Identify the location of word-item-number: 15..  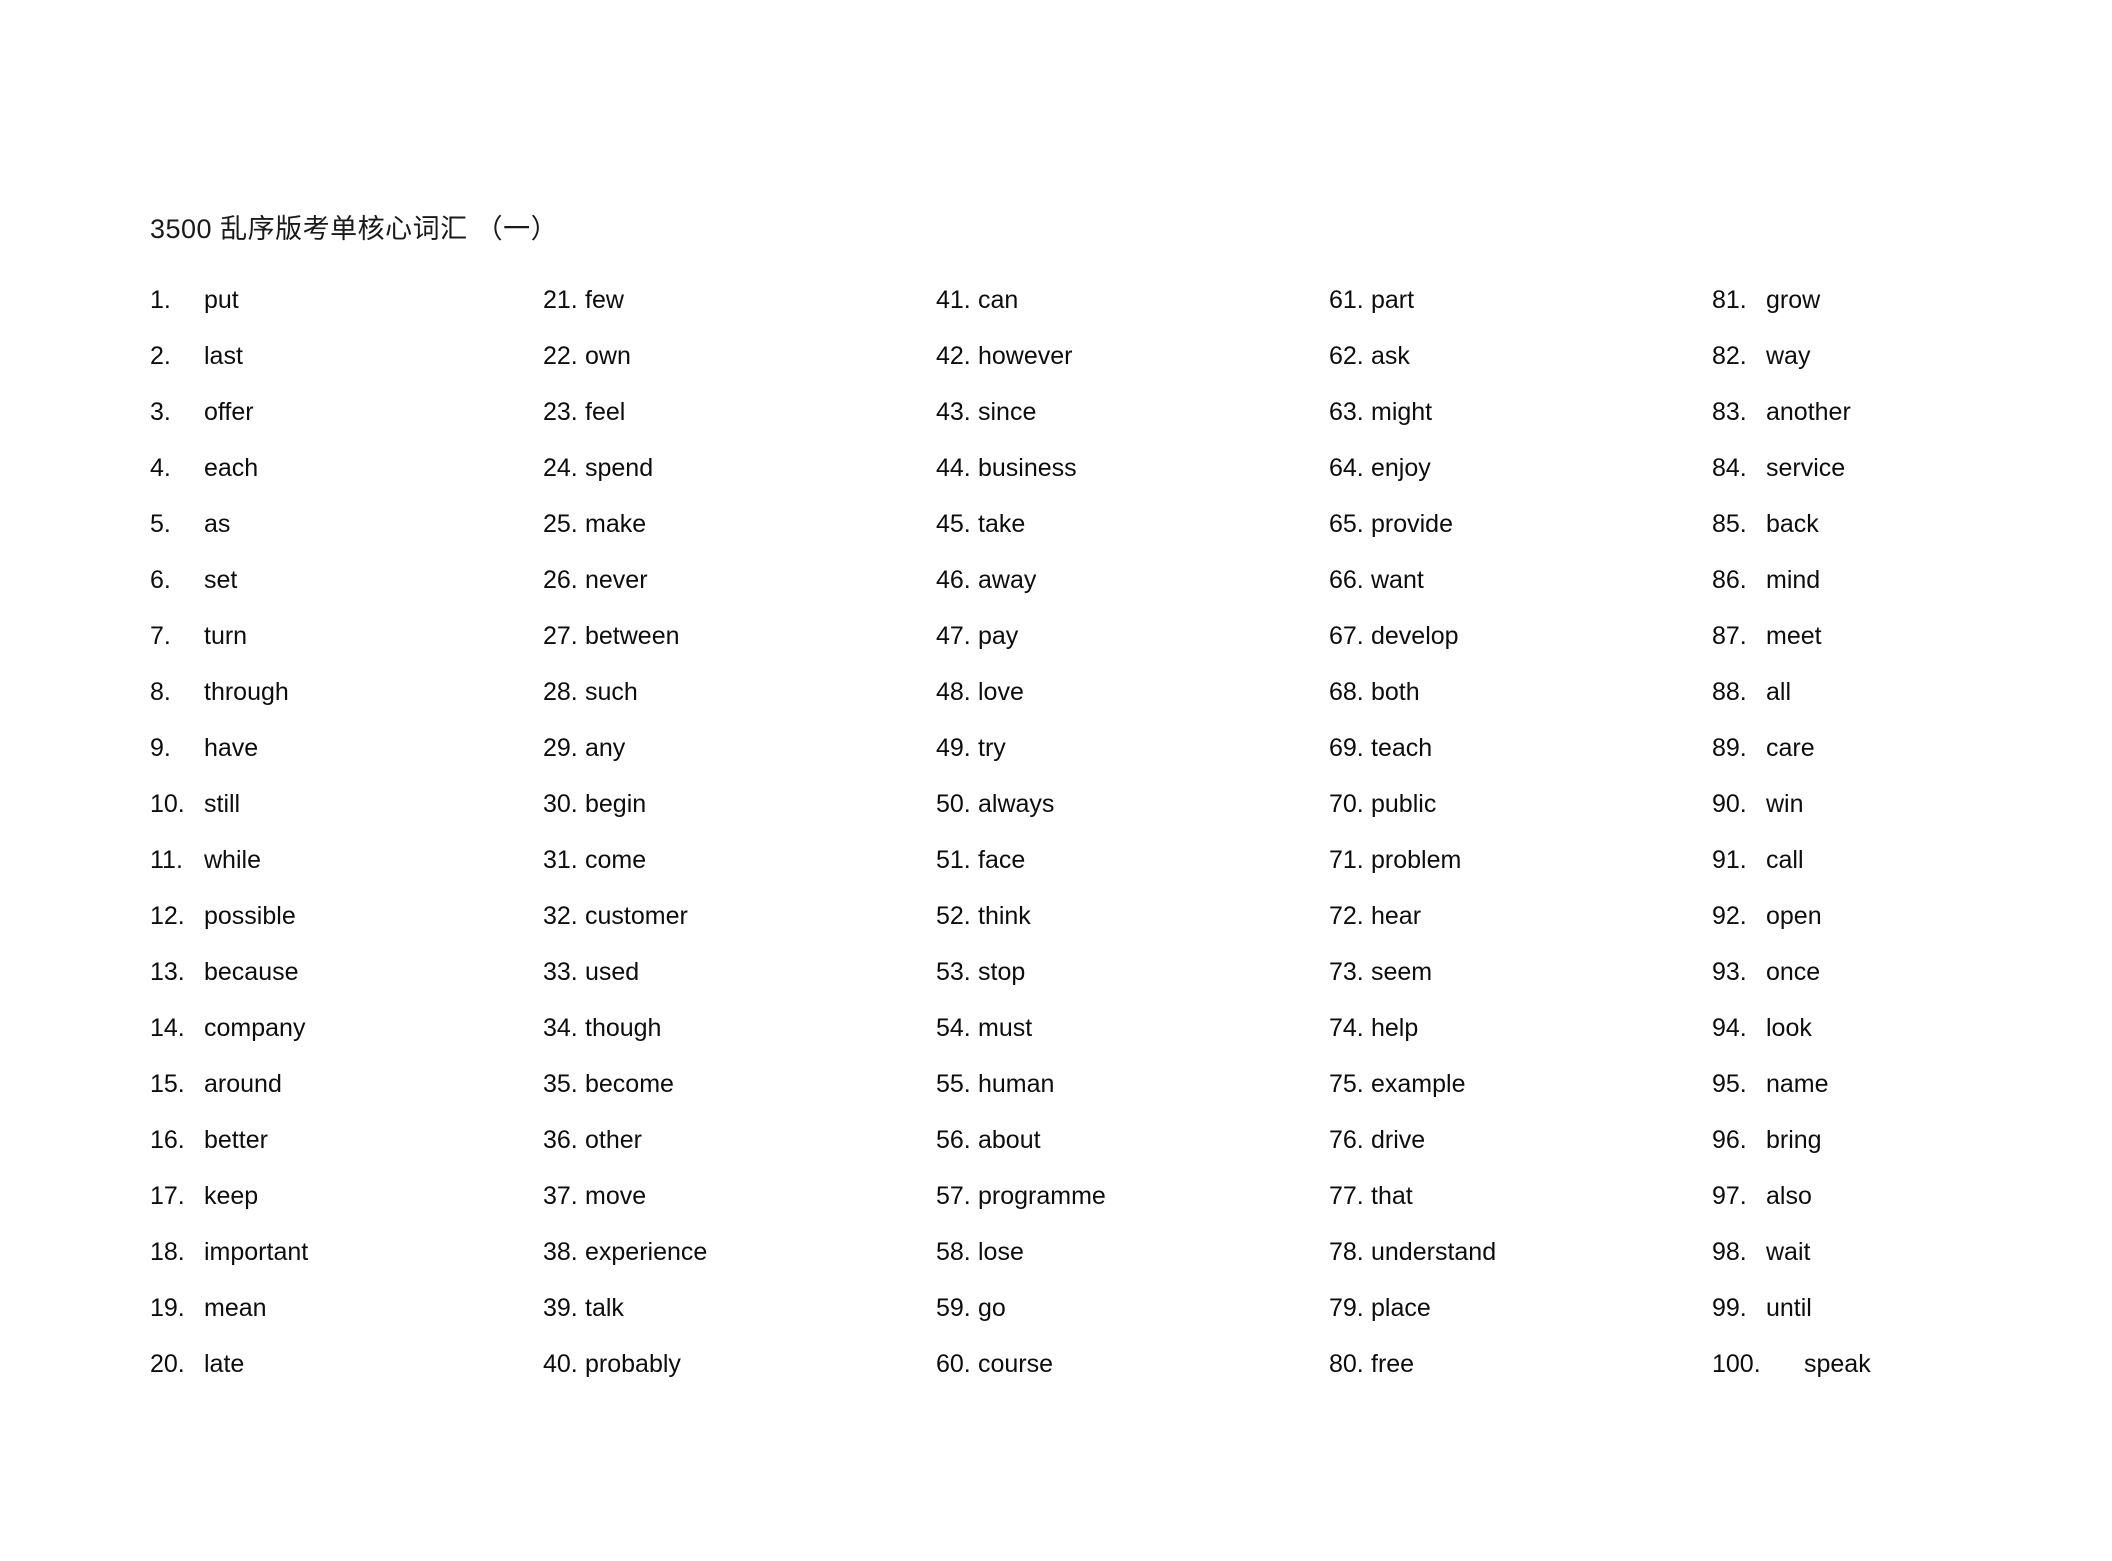
(167, 1084).